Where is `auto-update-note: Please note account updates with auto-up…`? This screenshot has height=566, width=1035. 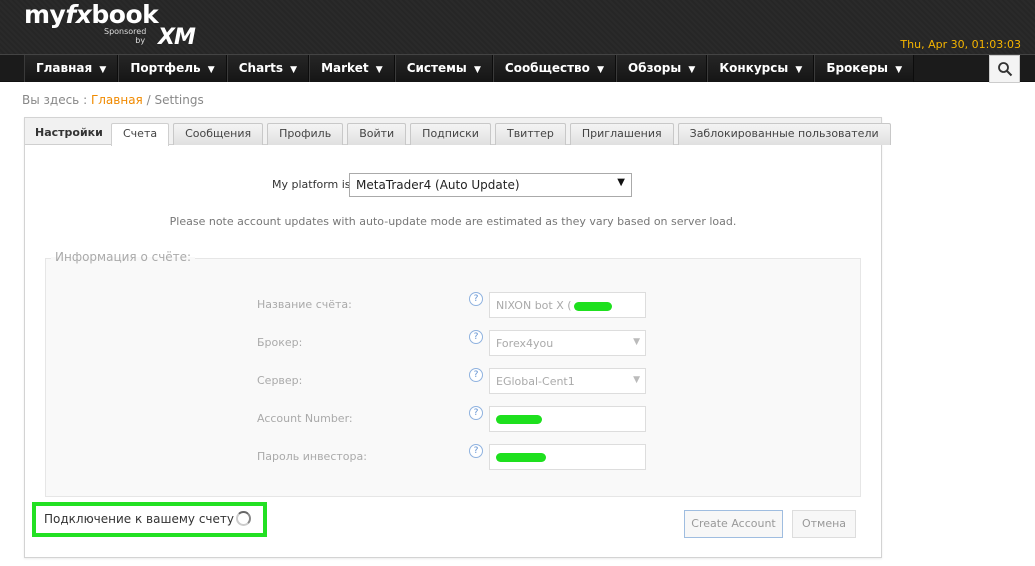
auto-update-note: Please note account updates with auto-up… is located at coordinates (453, 221).